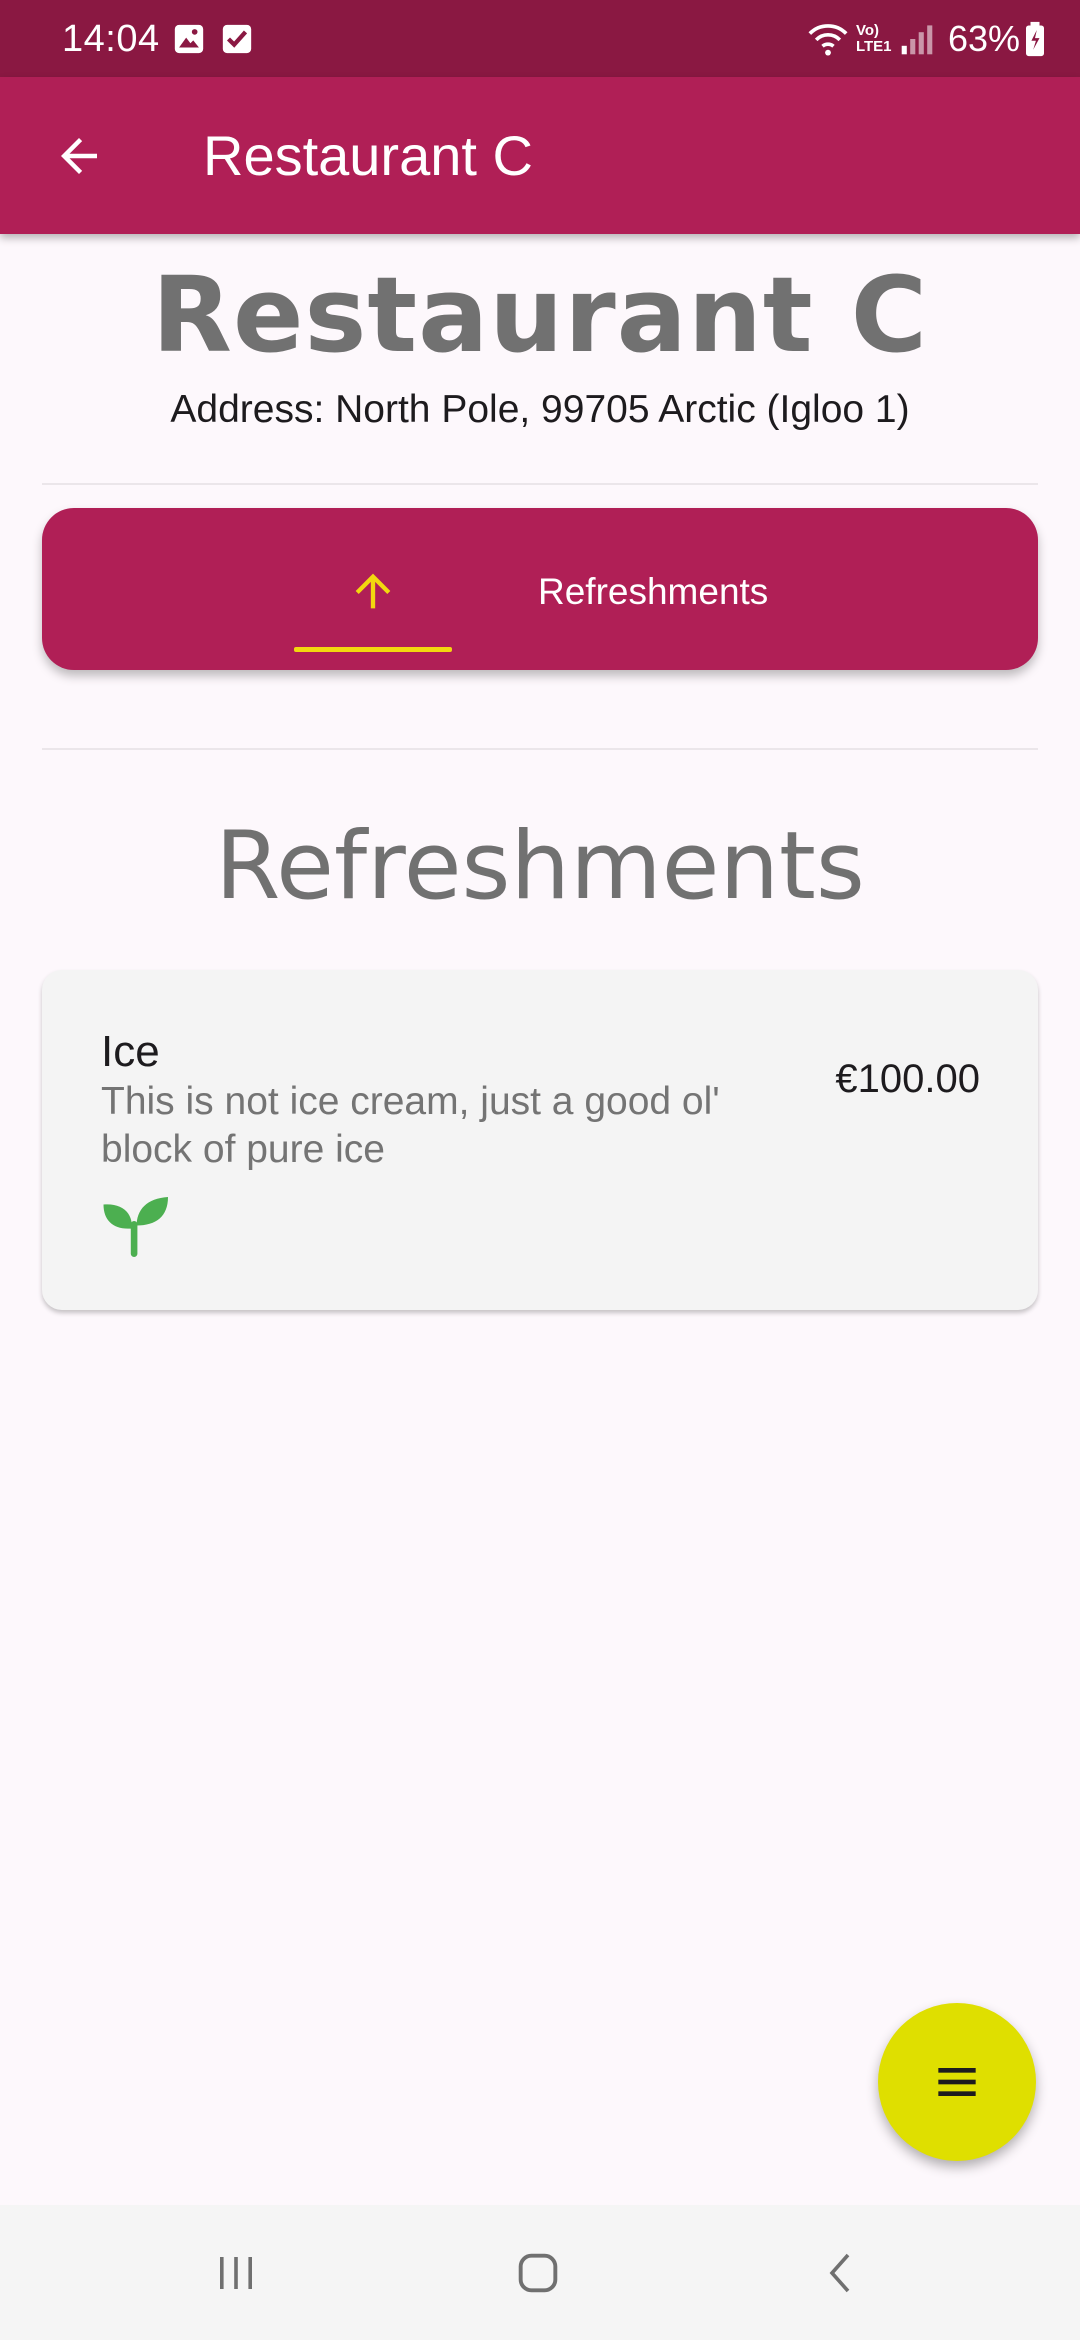  Describe the element at coordinates (917, 40) in the screenshot. I see `signal-icon` at that location.